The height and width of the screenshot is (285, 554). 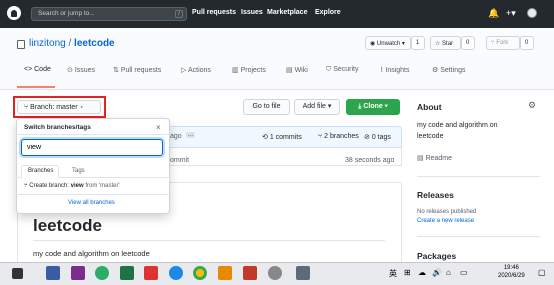 What do you see at coordinates (47, 43) in the screenshot?
I see `repo-owner-link: linzitong` at bounding box center [47, 43].